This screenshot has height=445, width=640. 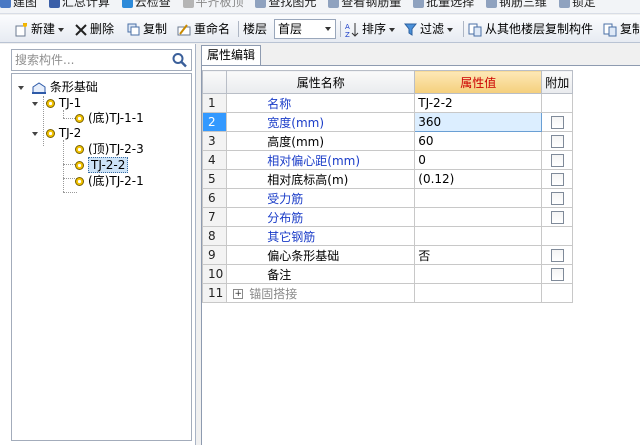 I want to click on property-value: 60, so click(x=478, y=141).